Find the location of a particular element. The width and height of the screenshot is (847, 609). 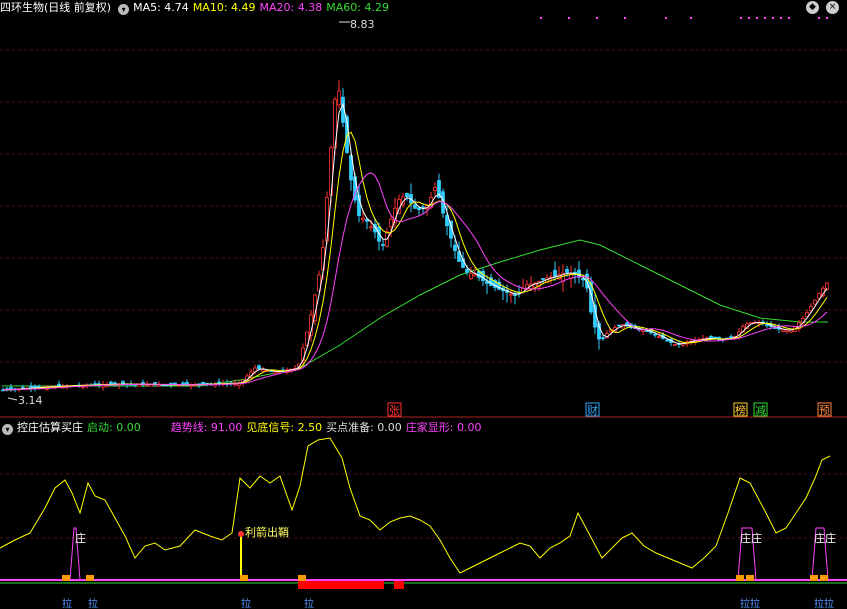

start-label: 启动: 0.00 is located at coordinates (114, 427).